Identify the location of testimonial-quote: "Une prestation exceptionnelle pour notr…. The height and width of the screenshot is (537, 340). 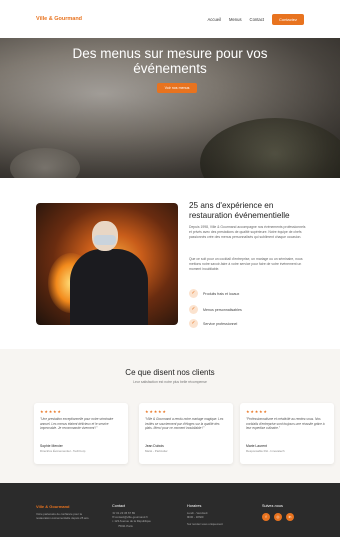
(77, 424).